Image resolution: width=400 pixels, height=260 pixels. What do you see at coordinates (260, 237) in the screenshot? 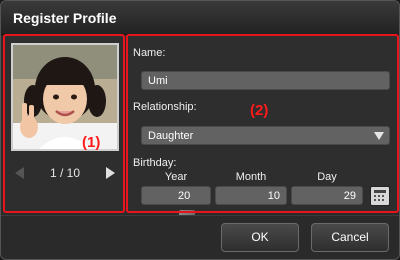
I see `ok-button: OK` at bounding box center [260, 237].